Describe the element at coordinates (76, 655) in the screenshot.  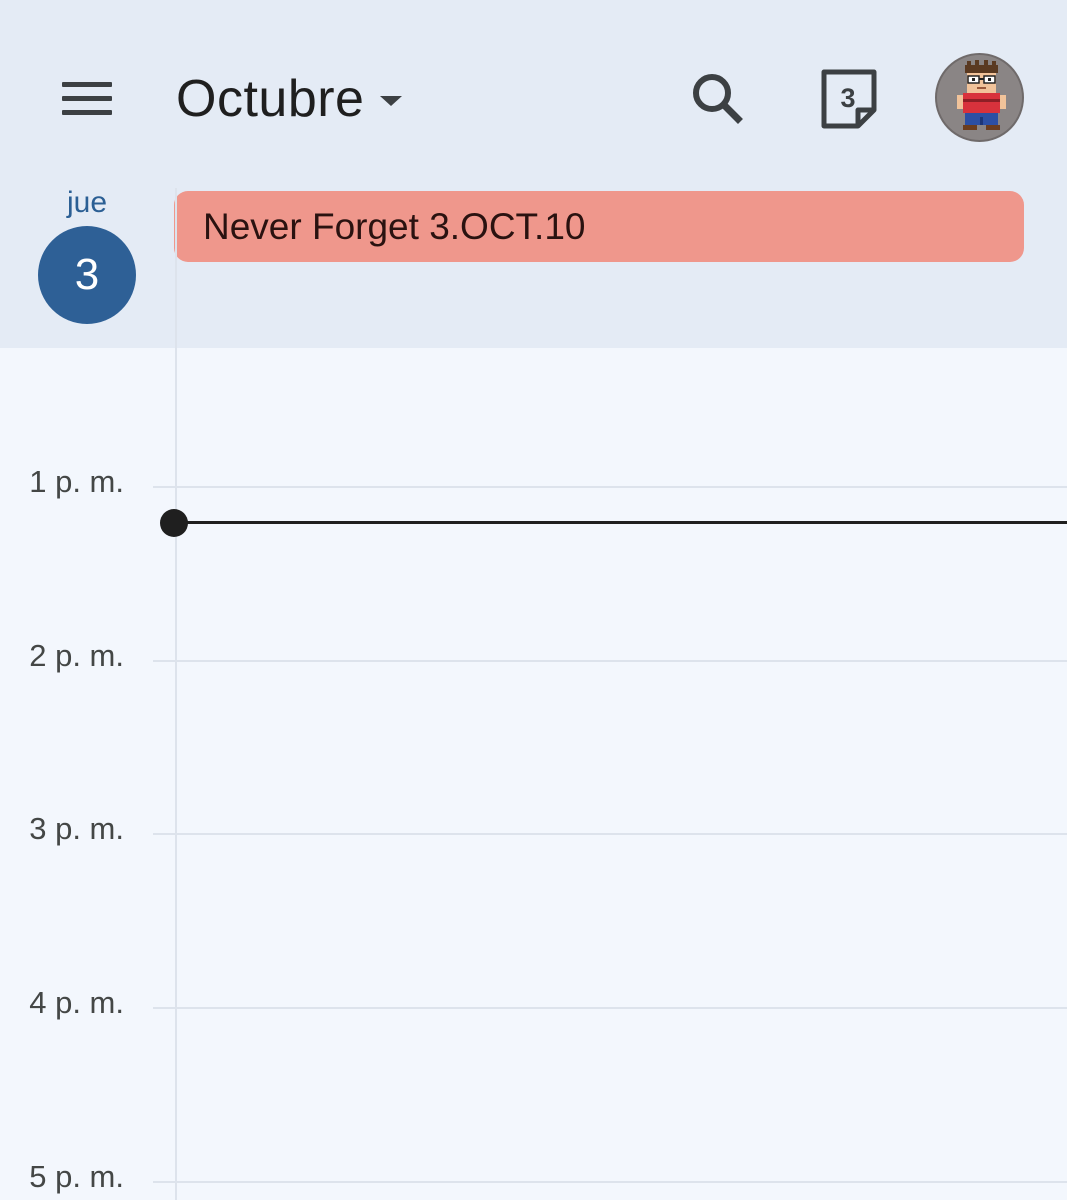
I see `hour-label: 2 p. m.` at that location.